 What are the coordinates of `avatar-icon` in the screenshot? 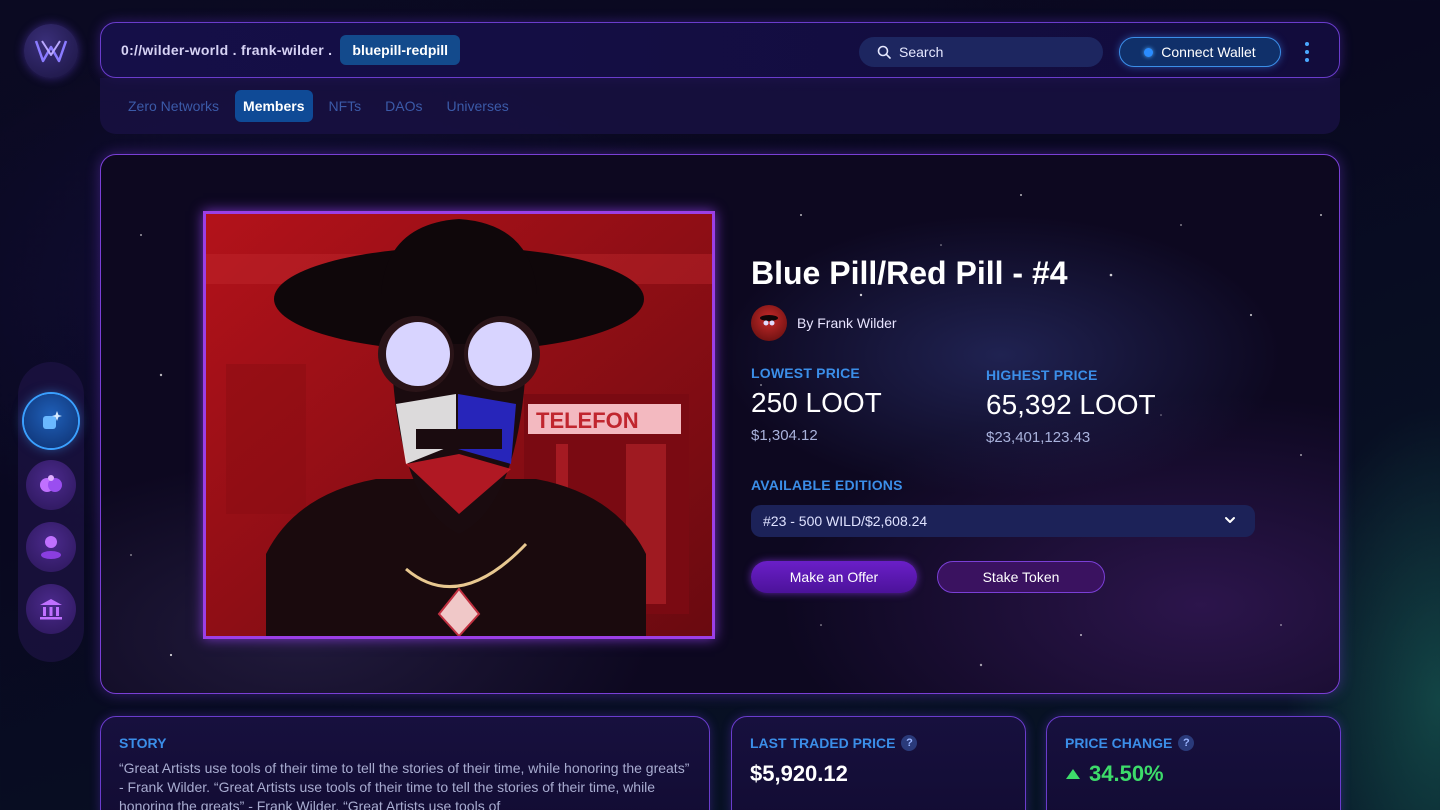 It's located at (769, 320).